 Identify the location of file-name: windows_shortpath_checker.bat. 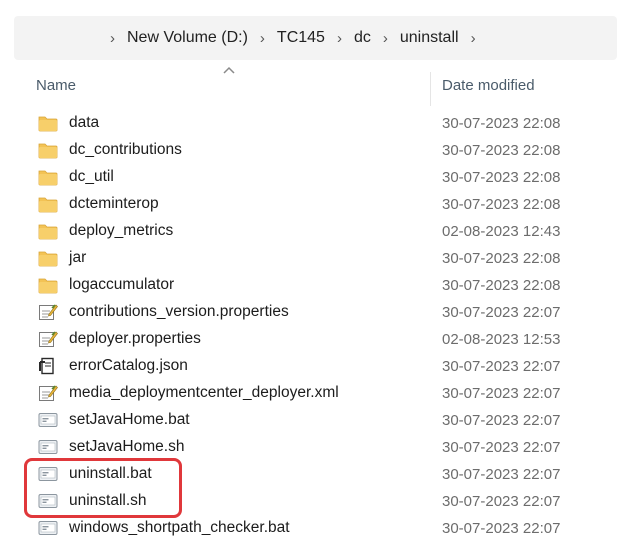
(179, 528).